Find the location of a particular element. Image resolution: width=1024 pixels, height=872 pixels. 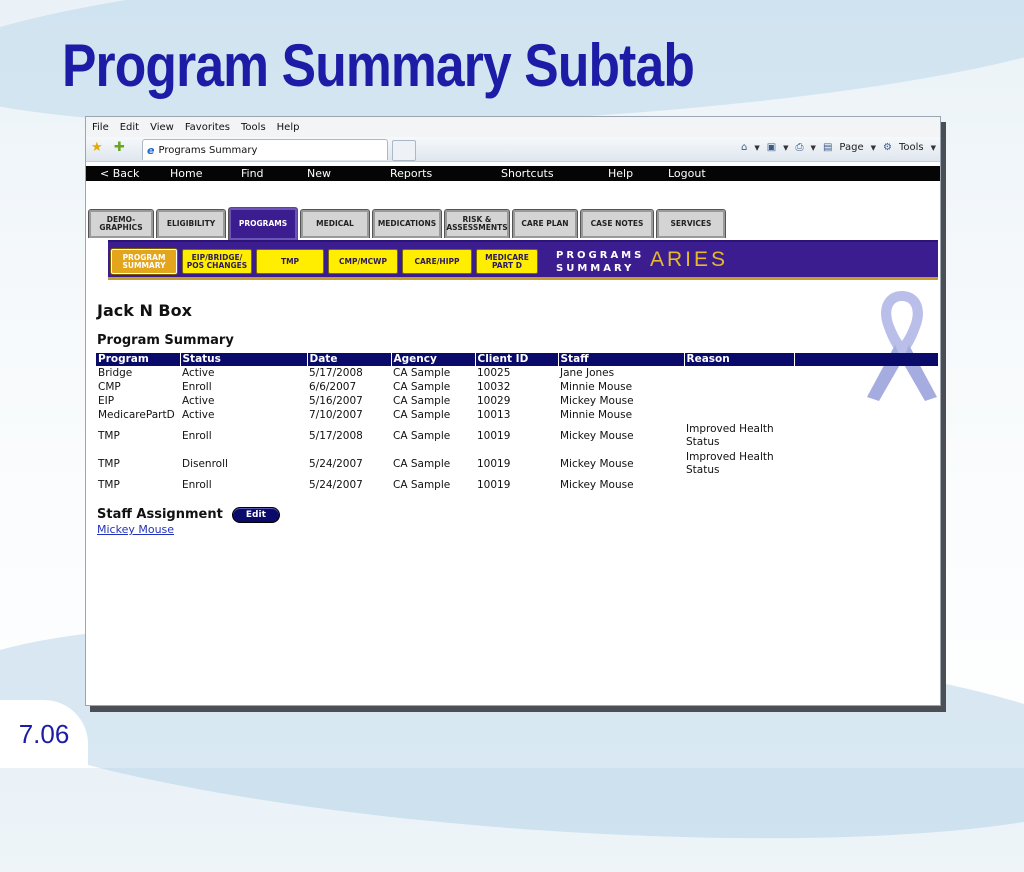

add-favorite-icon: ✚ is located at coordinates (119, 147).